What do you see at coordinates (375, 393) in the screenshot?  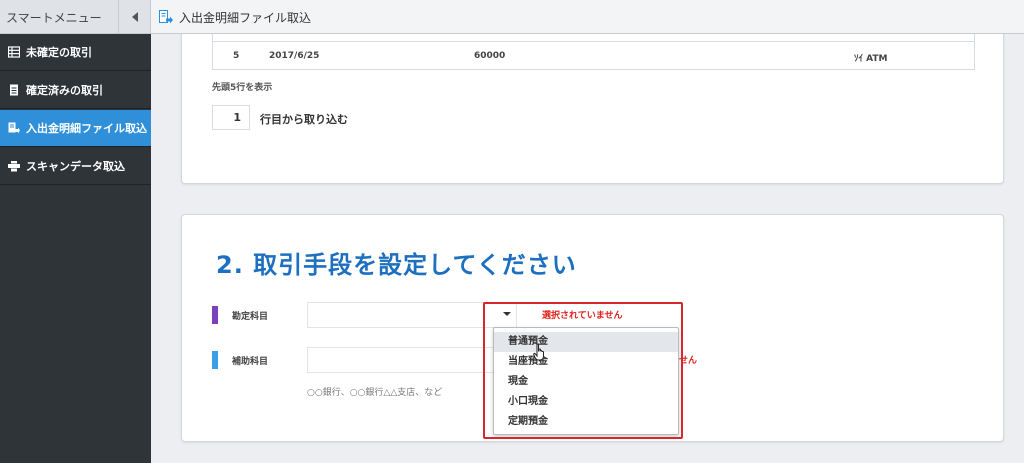 I see `sub-account-hint: ○○銀行、○○銀行△△支店、など` at bounding box center [375, 393].